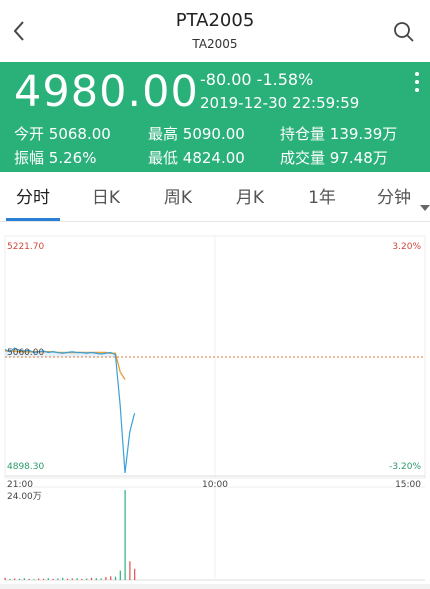  What do you see at coordinates (404, 32) in the screenshot?
I see `search-icon` at bounding box center [404, 32].